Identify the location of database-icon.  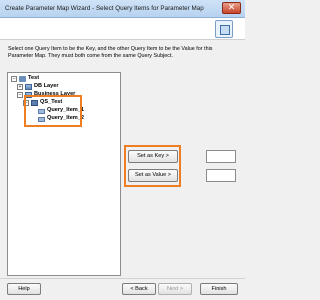
(22, 79).